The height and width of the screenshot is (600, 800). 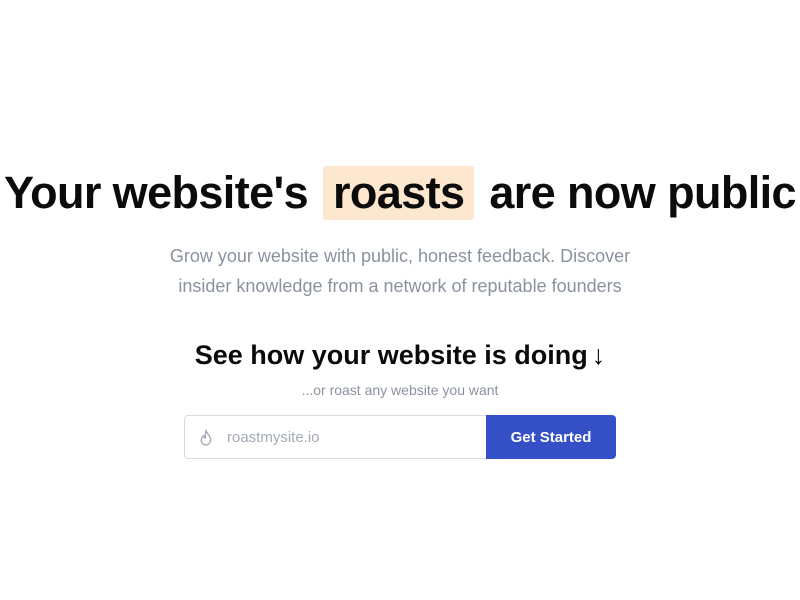 I want to click on url-input, so click(x=352, y=437).